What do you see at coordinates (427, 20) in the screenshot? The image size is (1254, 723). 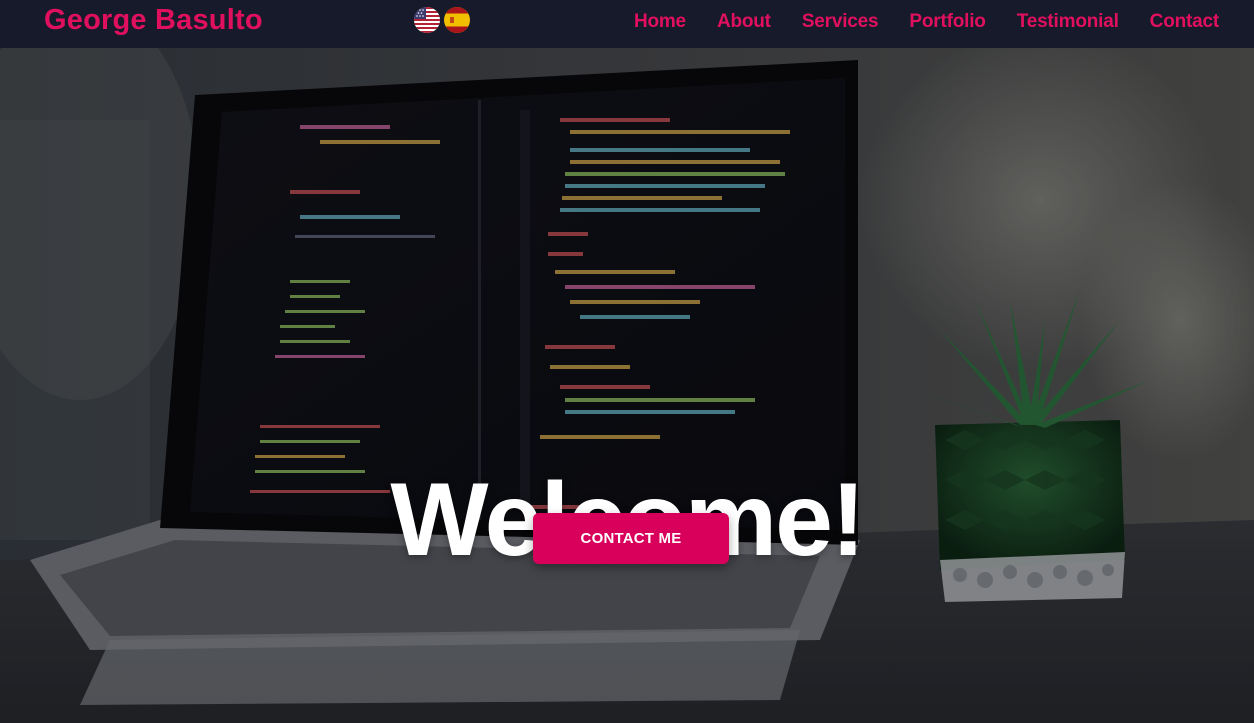 I see `us-flag-icon` at bounding box center [427, 20].